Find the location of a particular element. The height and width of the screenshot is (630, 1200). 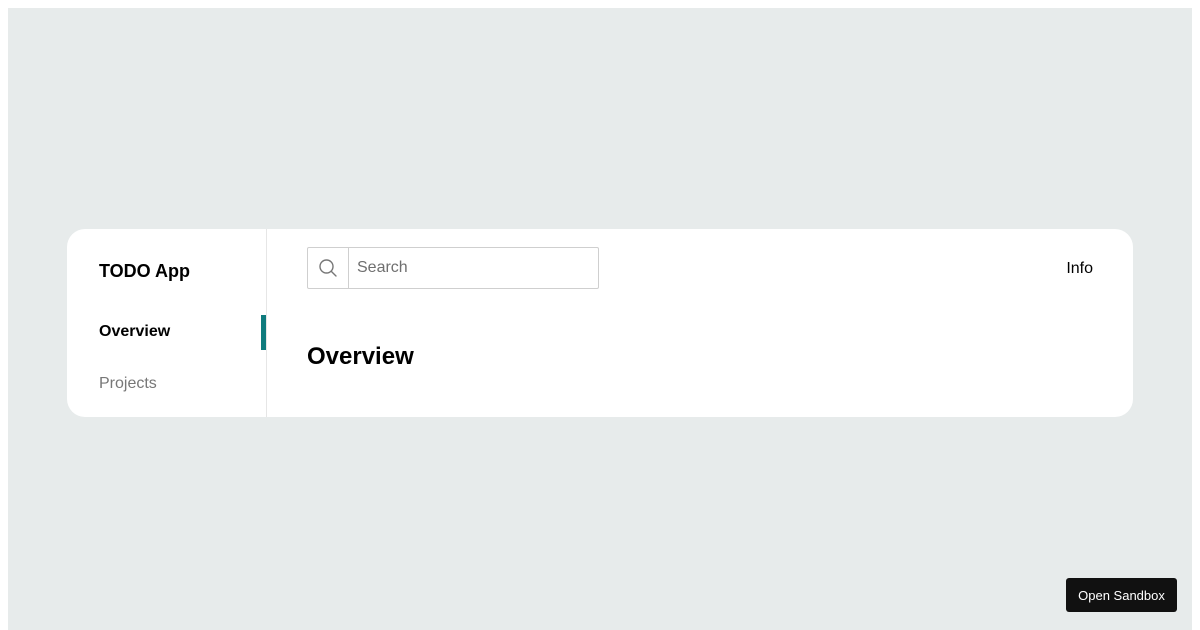

sidebar-item-projects: Projects is located at coordinates (128, 384).